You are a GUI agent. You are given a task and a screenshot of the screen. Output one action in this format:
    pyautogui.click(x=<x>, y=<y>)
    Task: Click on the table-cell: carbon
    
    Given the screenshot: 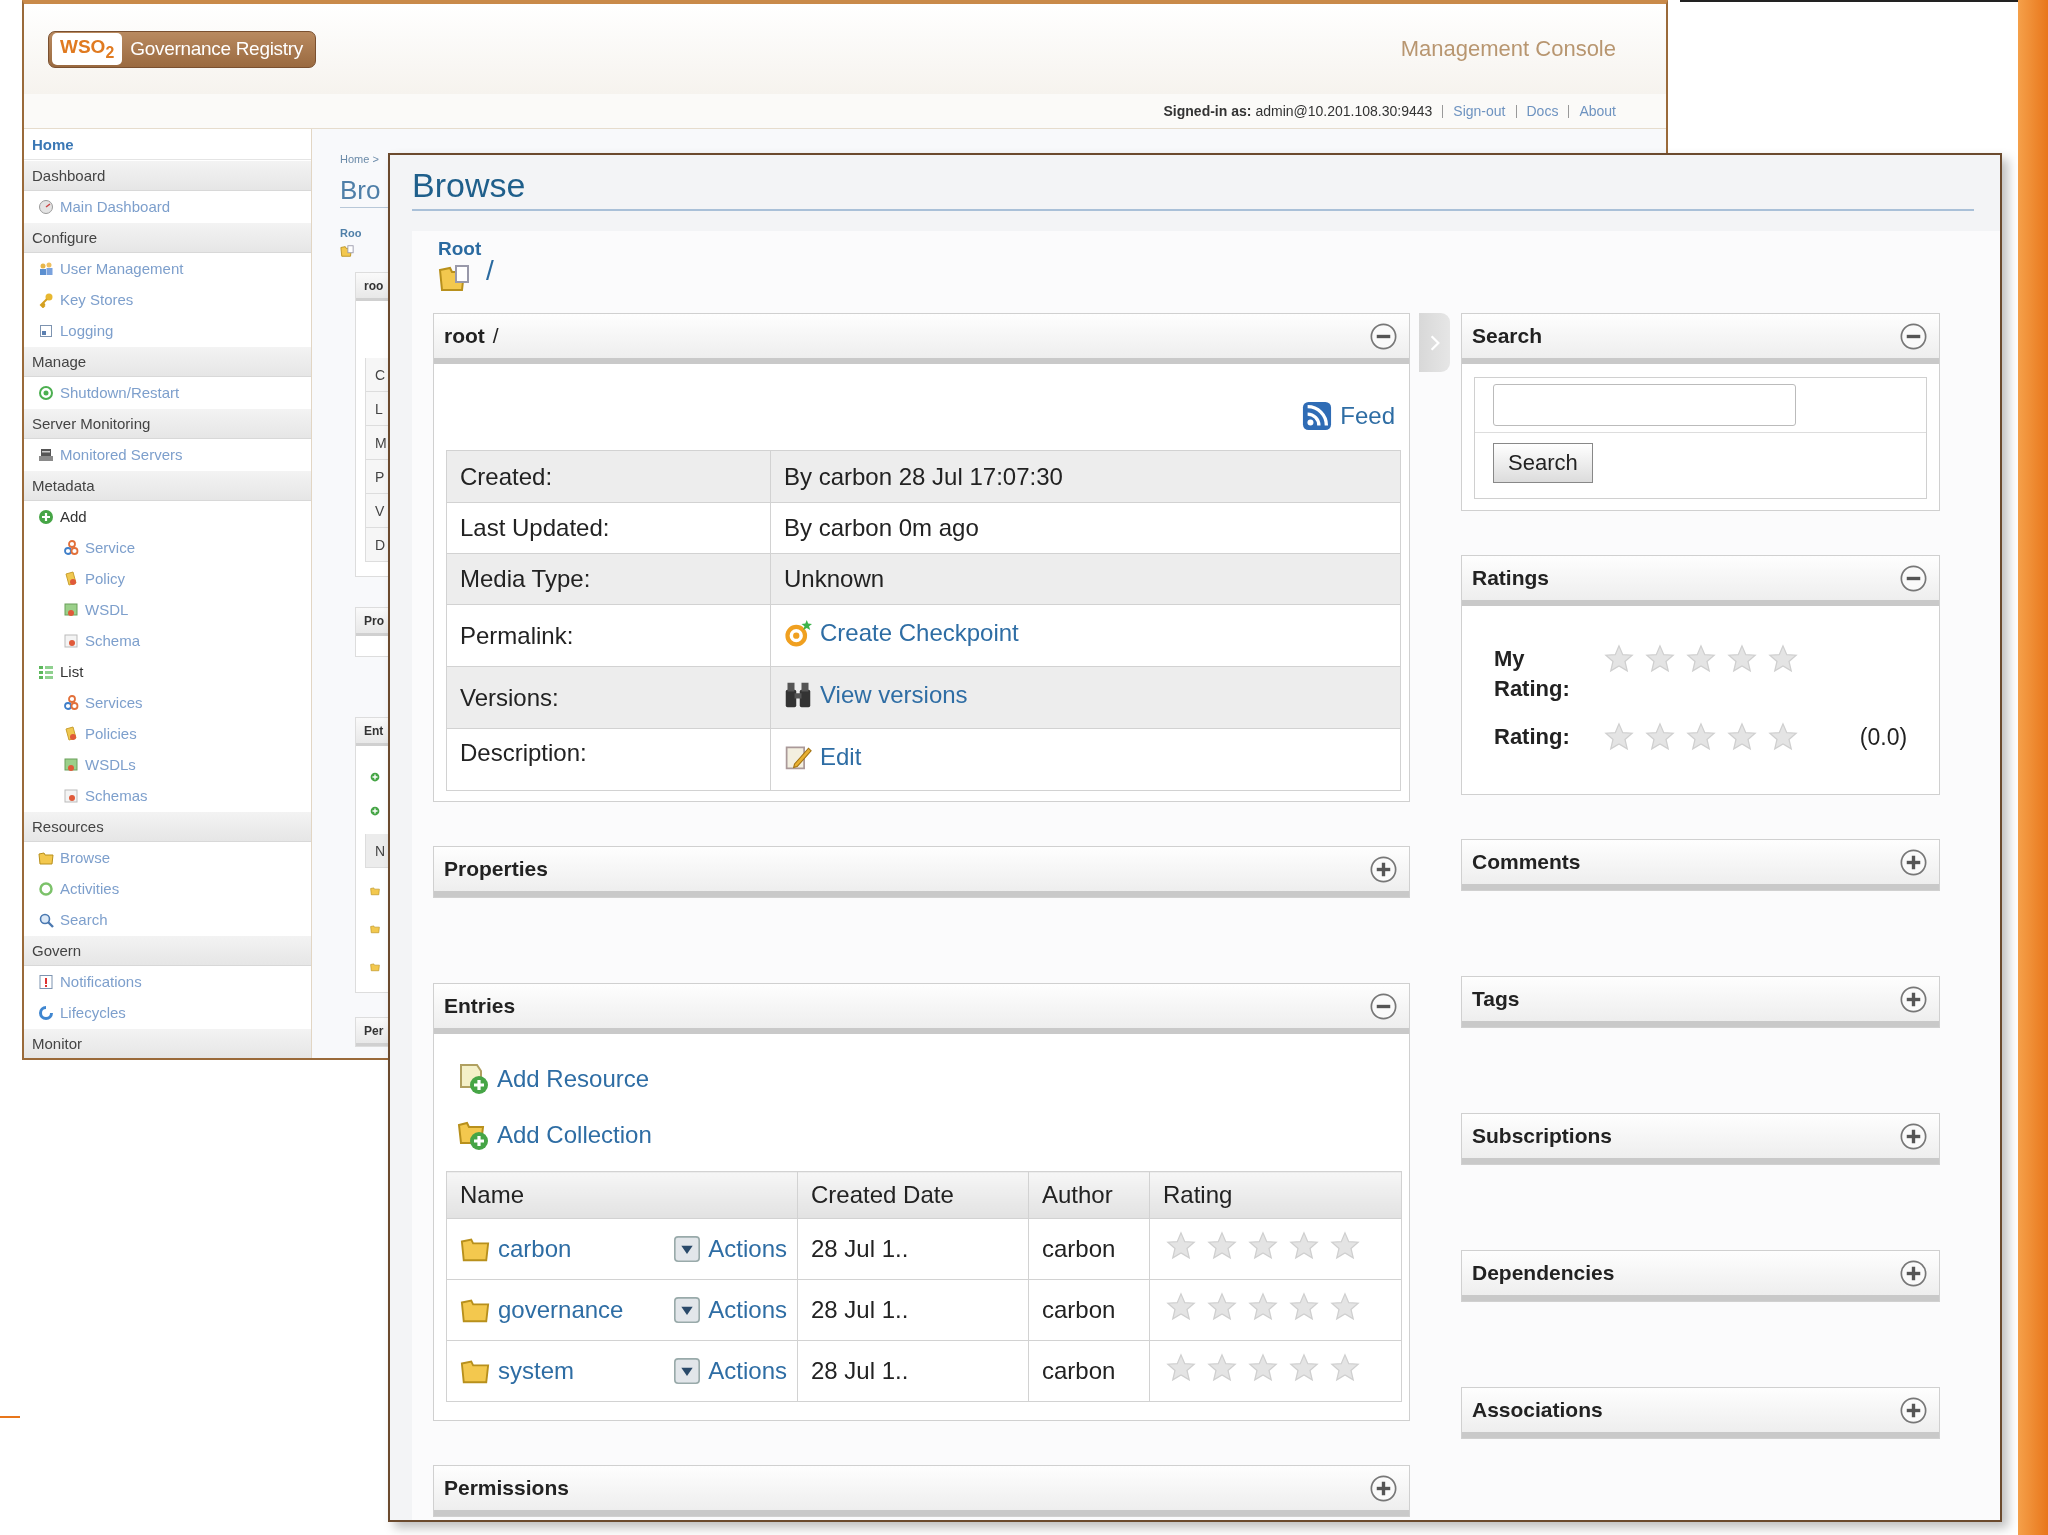 What is the action you would take?
    pyautogui.click(x=1089, y=1371)
    